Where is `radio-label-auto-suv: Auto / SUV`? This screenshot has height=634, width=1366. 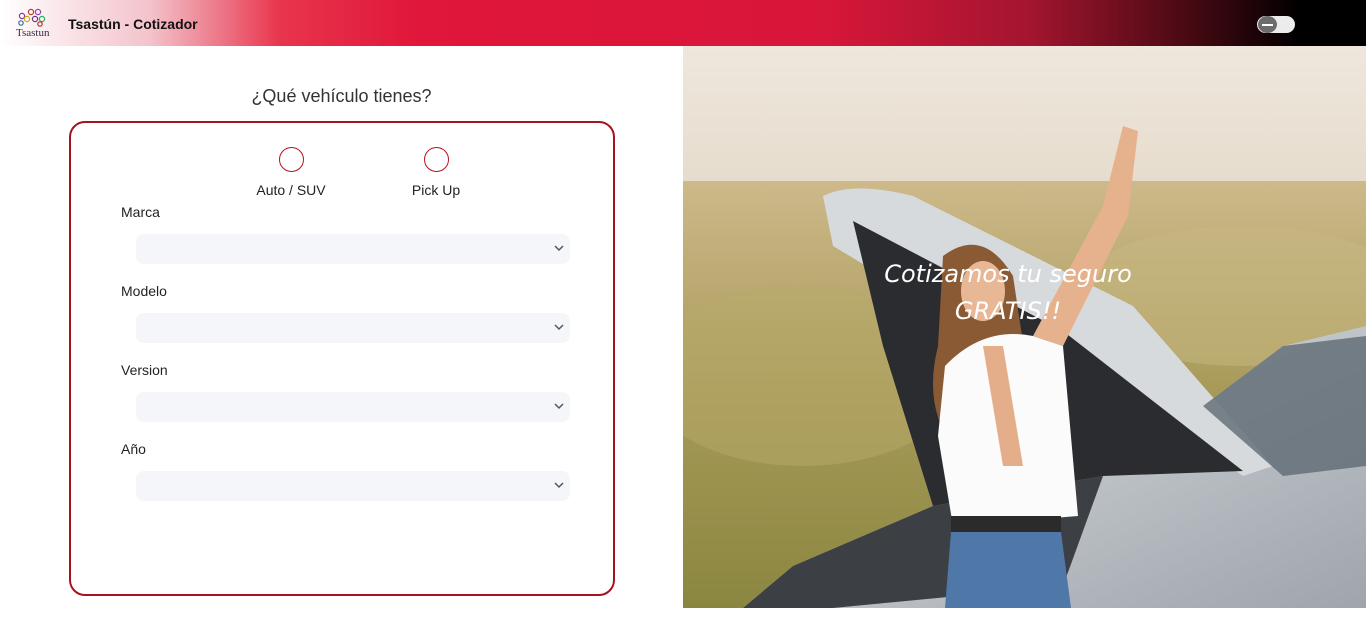 radio-label-auto-suv: Auto / SUV is located at coordinates (291, 190).